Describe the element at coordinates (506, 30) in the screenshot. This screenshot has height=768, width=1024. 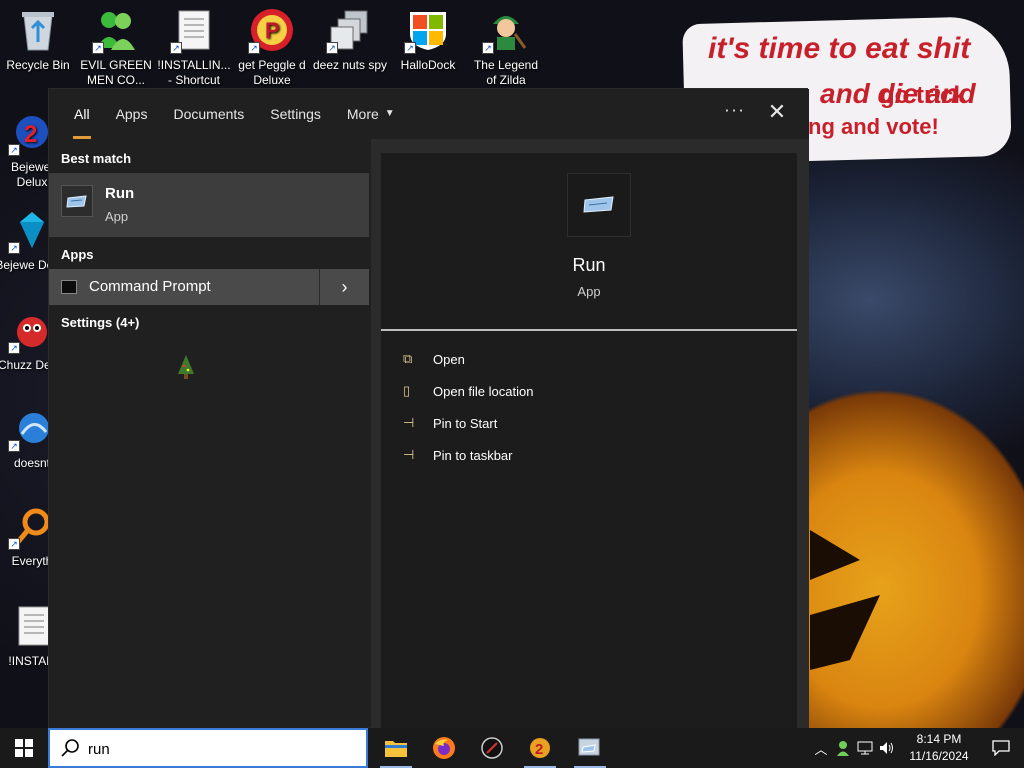
I see `zilda-character-icon: ↗` at that location.